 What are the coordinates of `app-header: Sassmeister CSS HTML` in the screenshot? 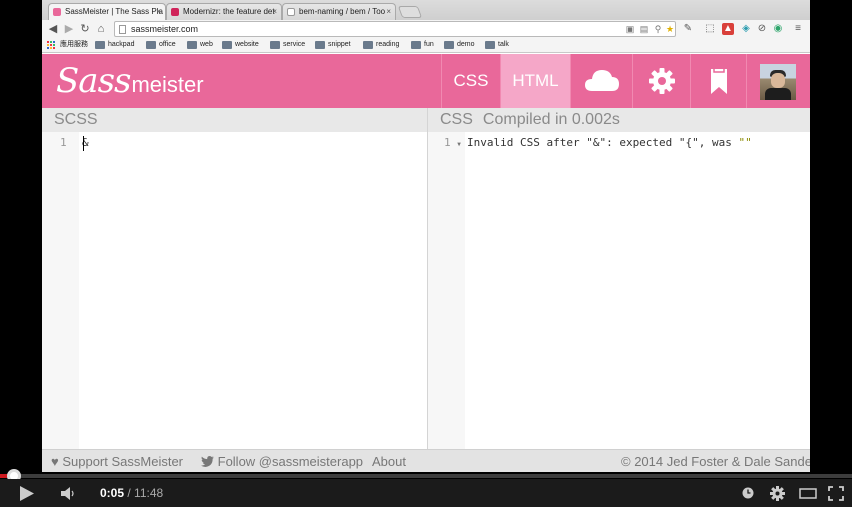 It's located at (426, 81).